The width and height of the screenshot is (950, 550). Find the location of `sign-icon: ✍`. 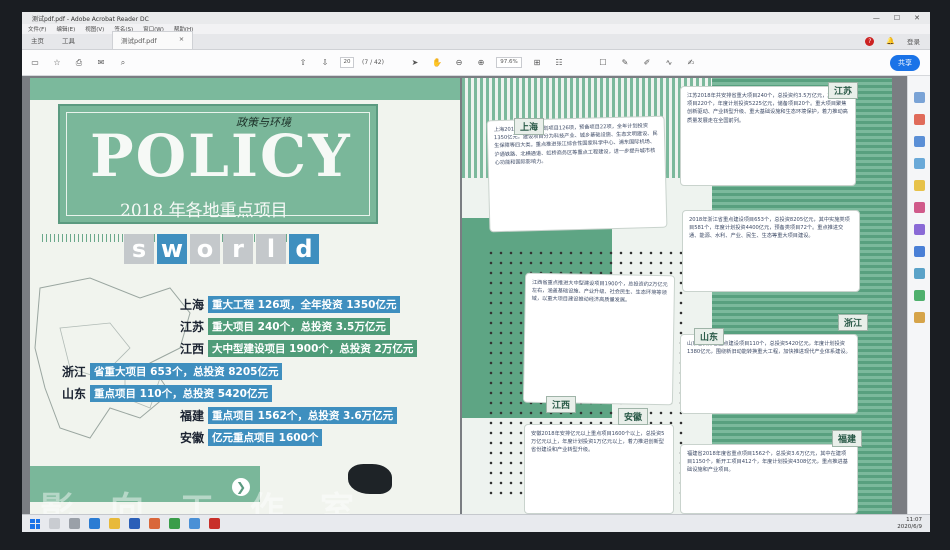

sign-icon: ✍ is located at coordinates (691, 63).